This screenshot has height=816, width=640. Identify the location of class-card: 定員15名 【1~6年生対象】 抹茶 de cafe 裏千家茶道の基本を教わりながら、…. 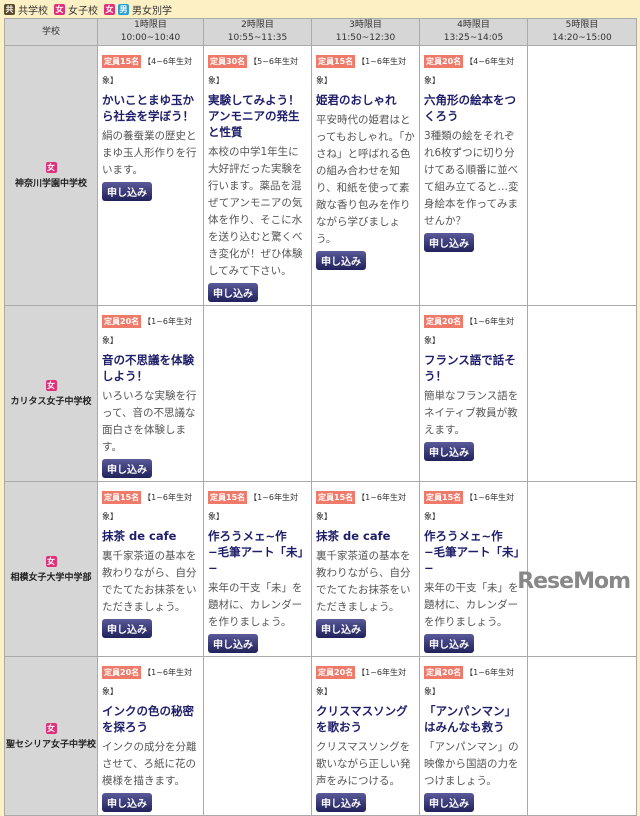
(150, 561).